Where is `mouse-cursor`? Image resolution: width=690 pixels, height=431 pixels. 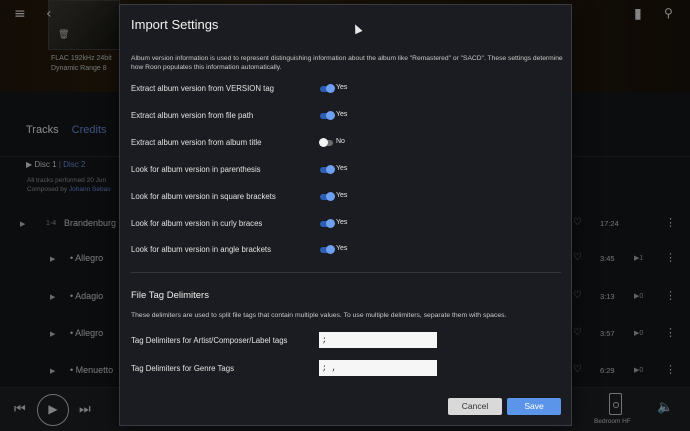 mouse-cursor is located at coordinates (357, 28).